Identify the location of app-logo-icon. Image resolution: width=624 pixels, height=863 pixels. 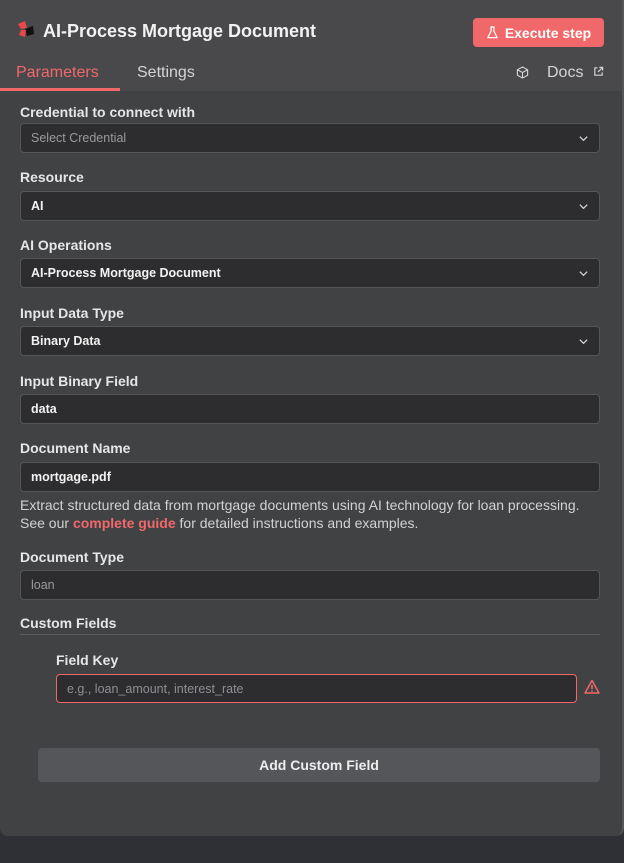
(26, 29).